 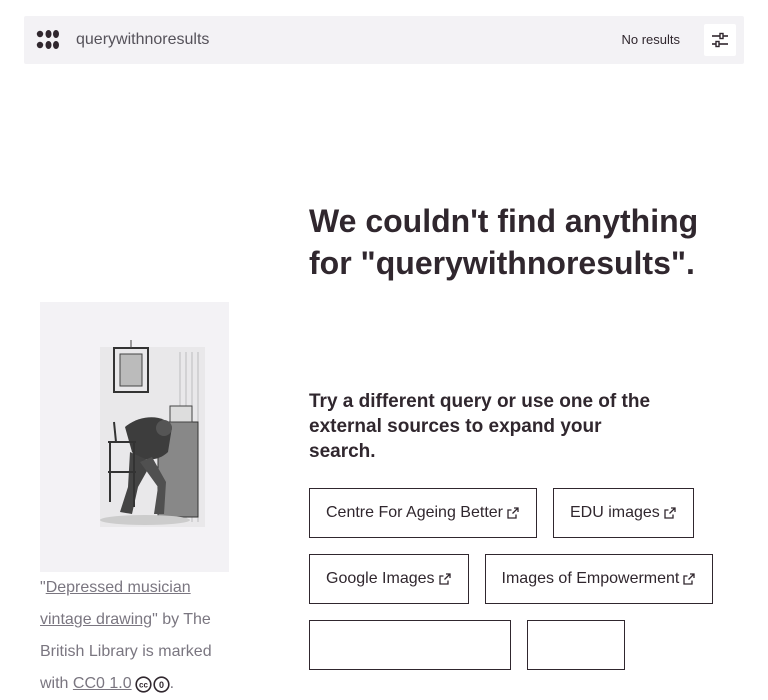 I want to click on filter-button, so click(x=720, y=40).